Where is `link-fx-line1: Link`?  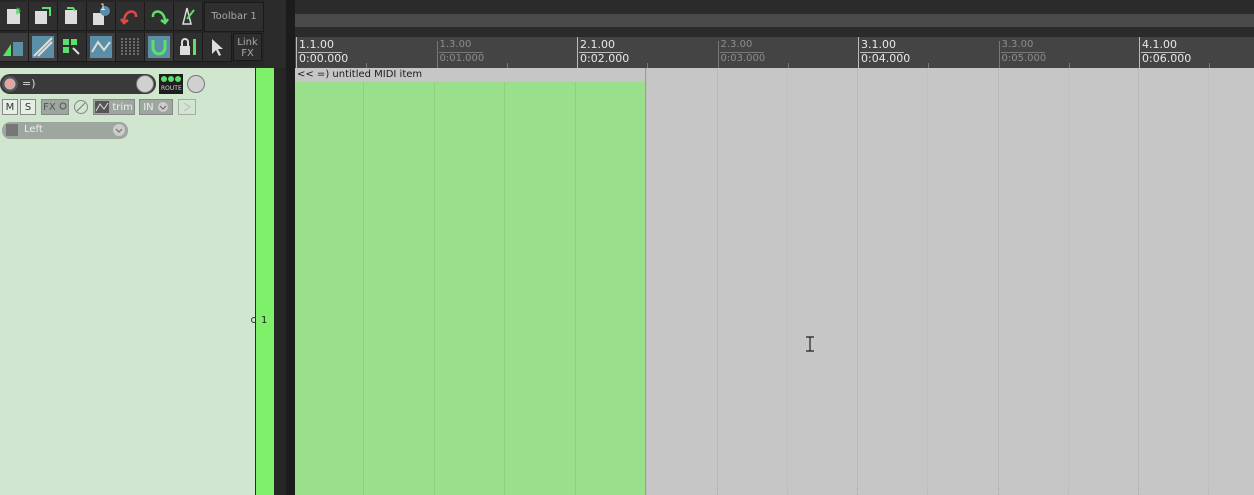 link-fx-line1: Link is located at coordinates (247, 42).